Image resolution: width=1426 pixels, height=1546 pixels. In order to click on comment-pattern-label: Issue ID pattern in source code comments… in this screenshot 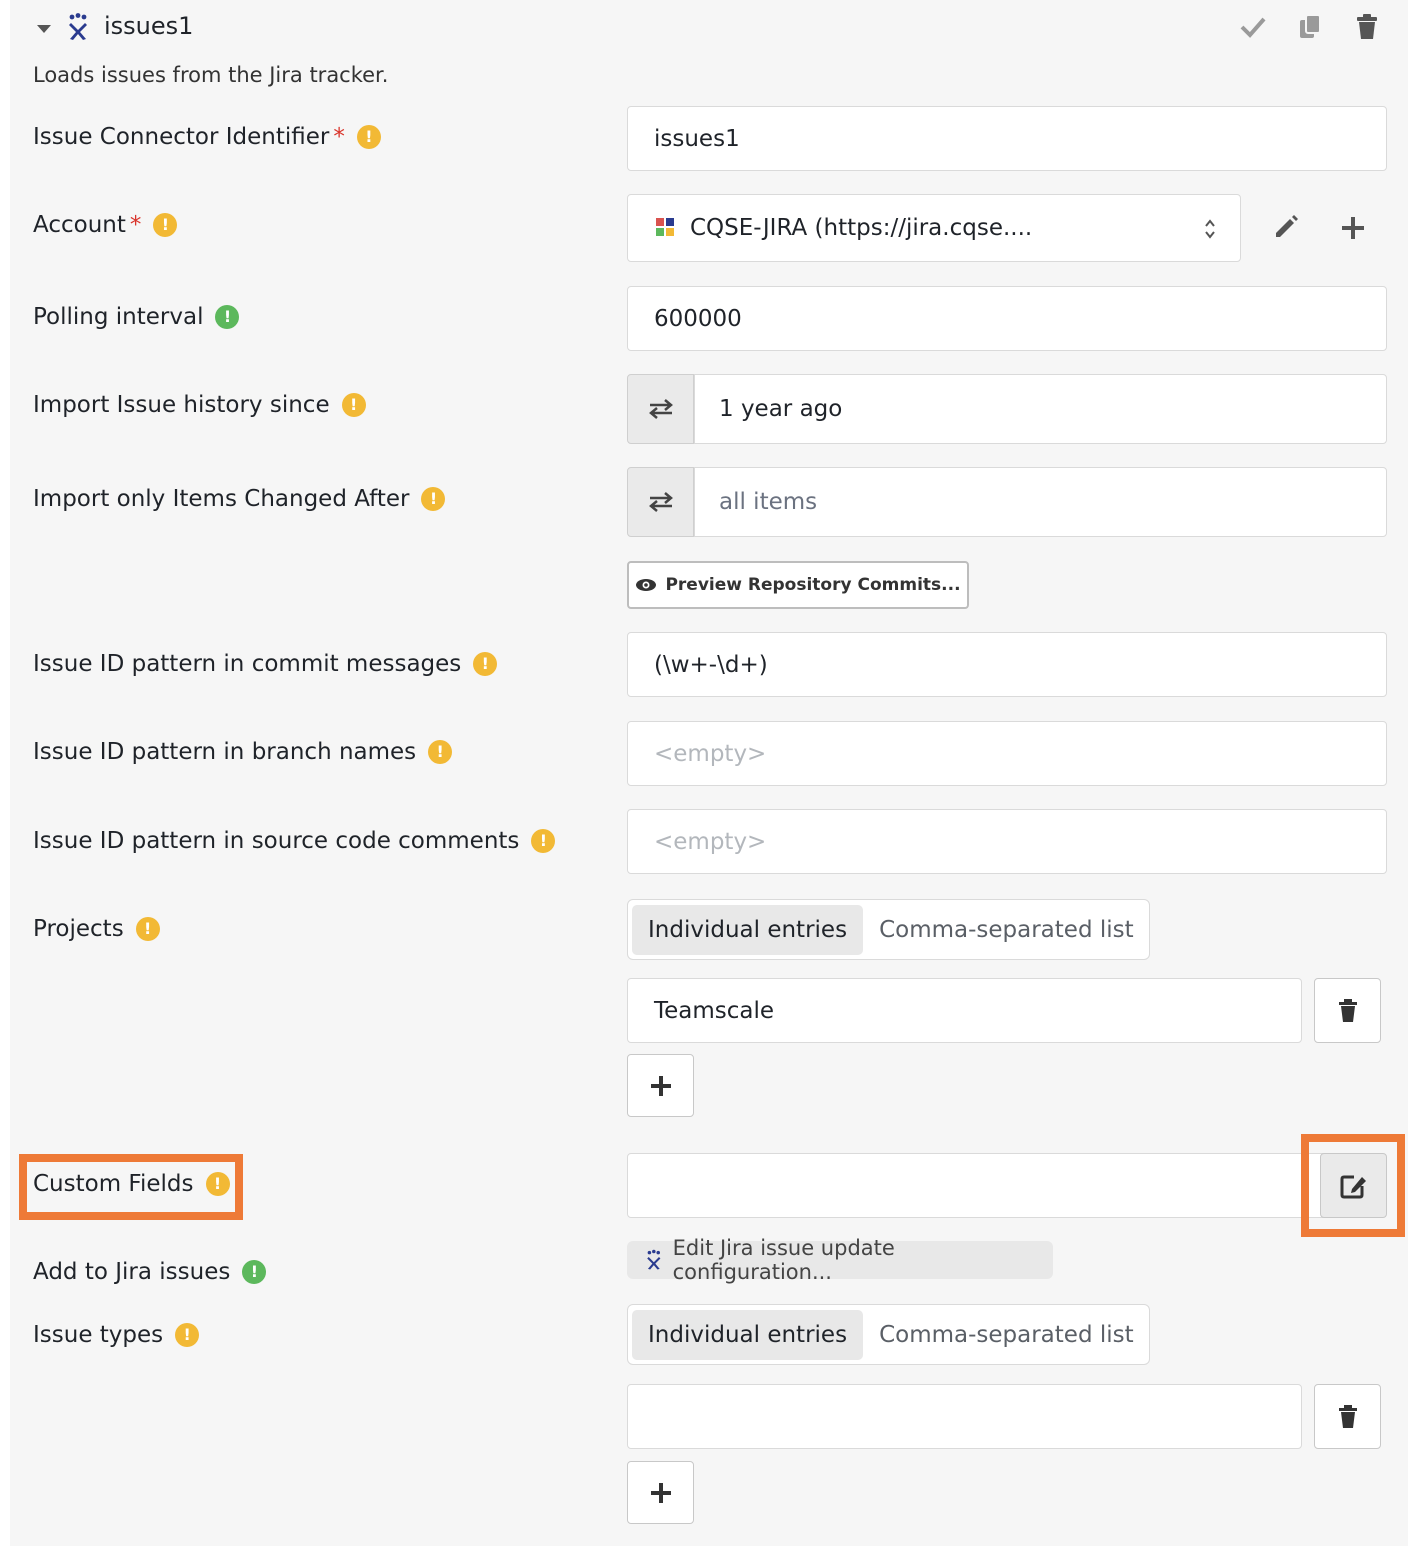, I will do `click(294, 841)`.